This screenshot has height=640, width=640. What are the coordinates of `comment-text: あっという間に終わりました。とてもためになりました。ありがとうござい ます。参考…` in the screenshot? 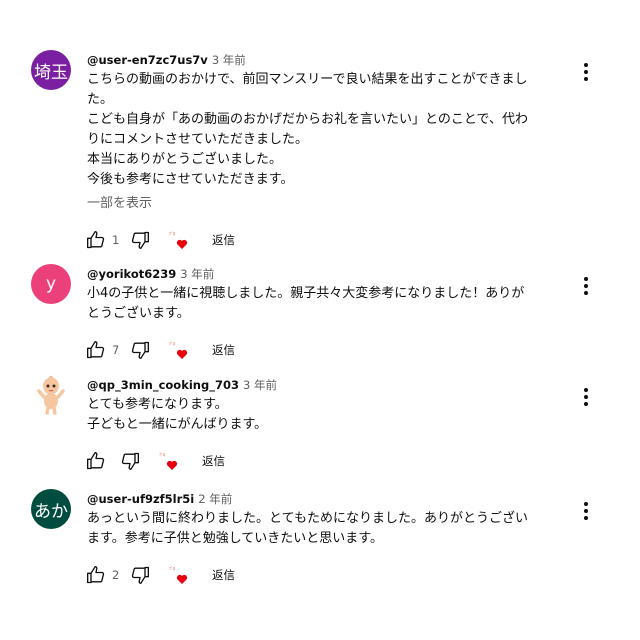 It's located at (332, 529).